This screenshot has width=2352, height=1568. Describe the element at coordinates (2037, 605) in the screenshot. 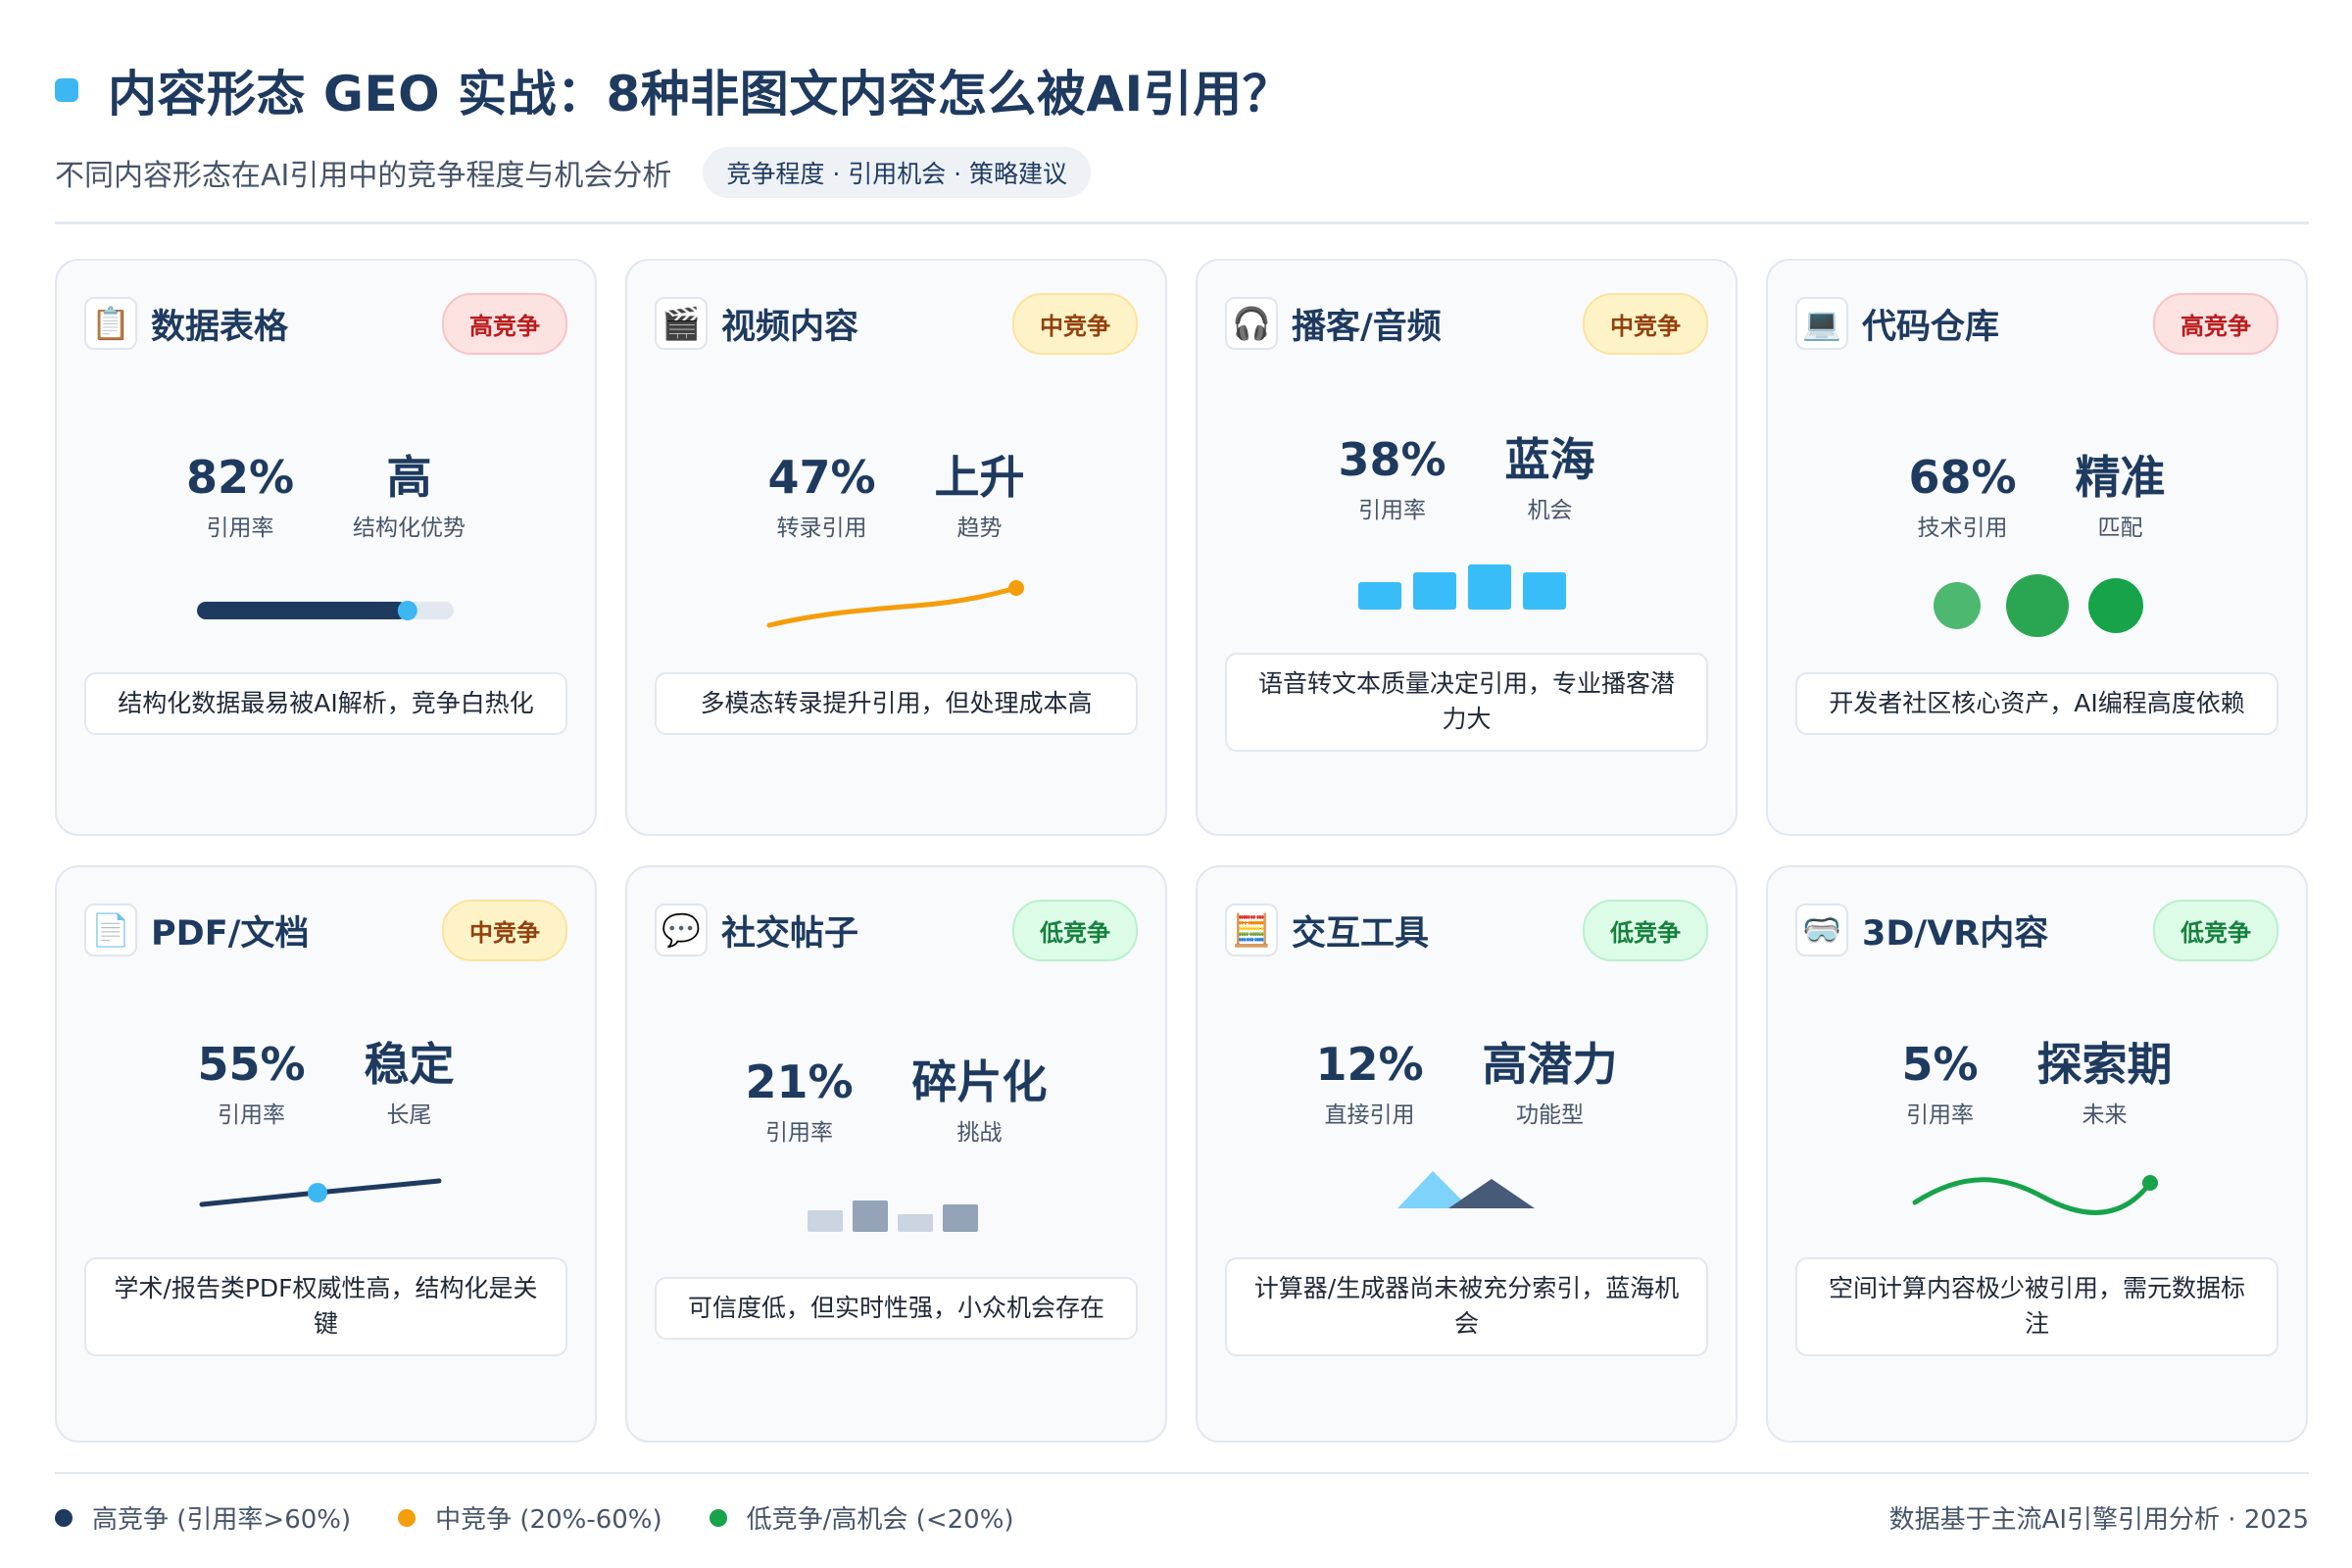

I see `circles-visual` at that location.